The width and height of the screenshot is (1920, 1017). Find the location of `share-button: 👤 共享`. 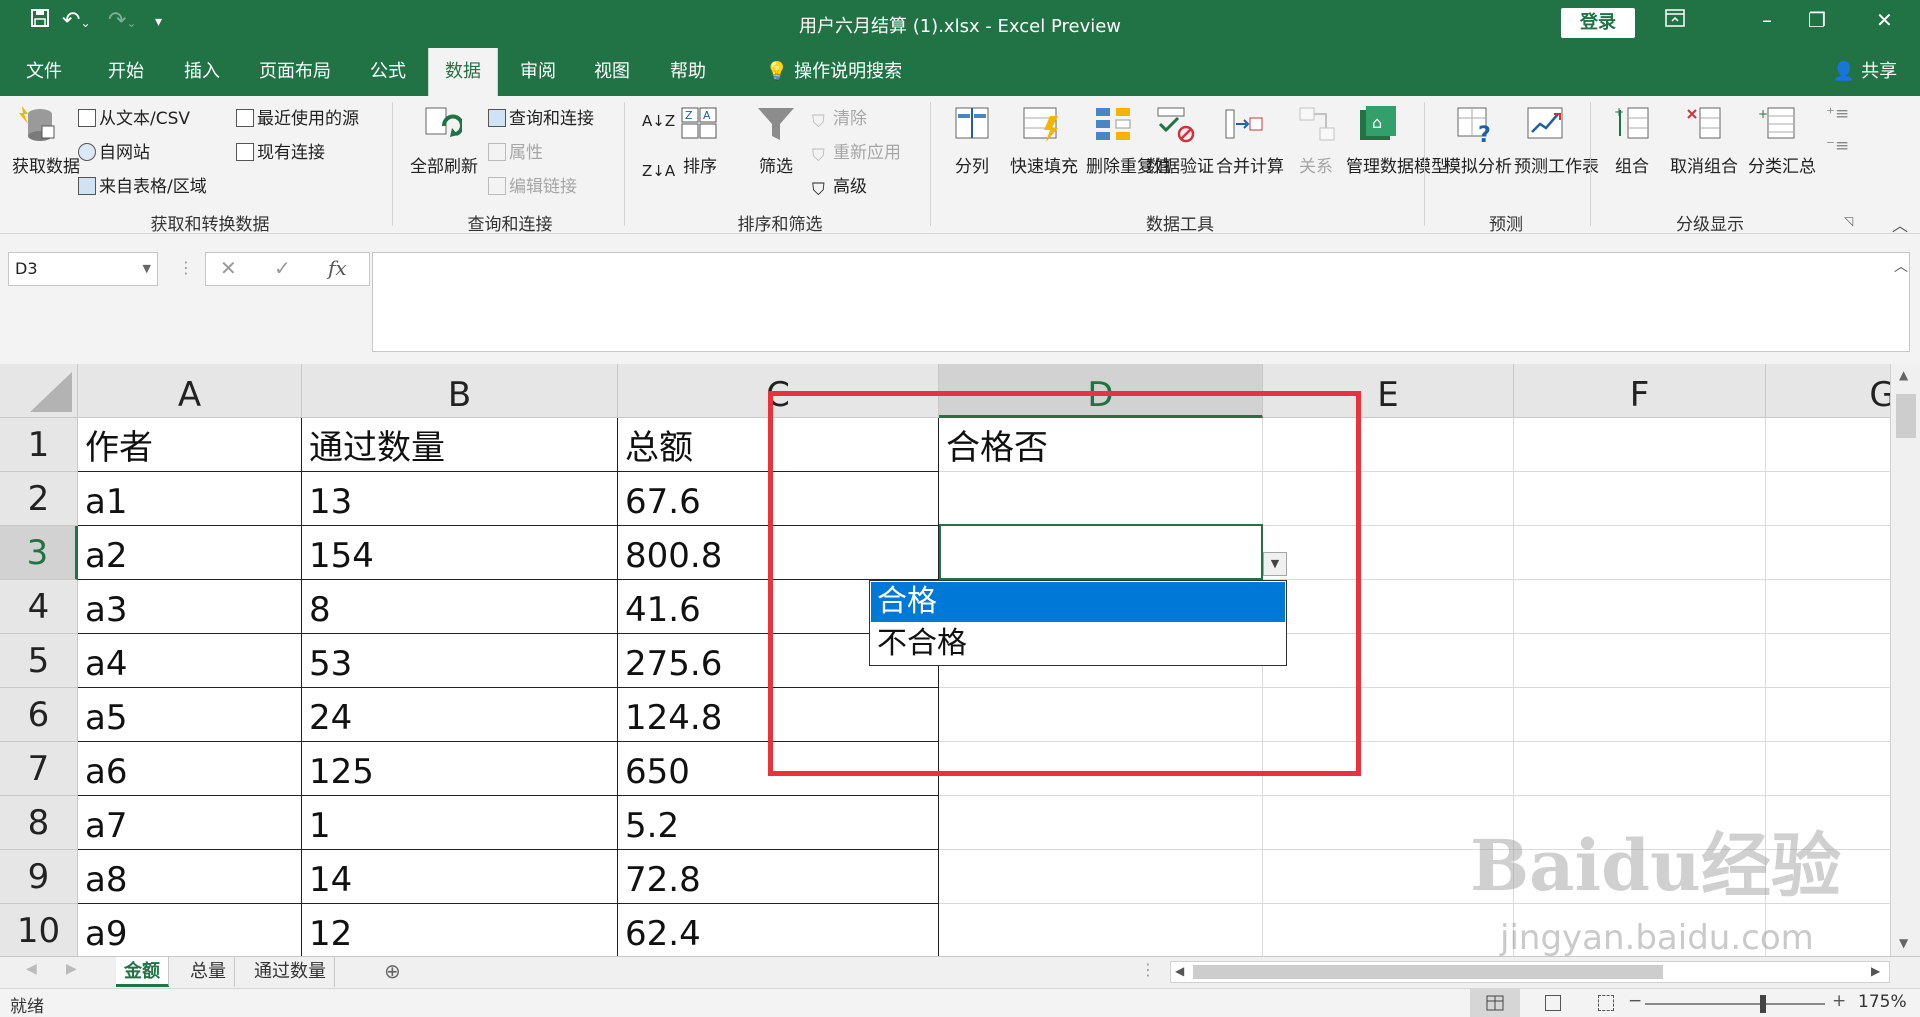

share-button: 👤 共享 is located at coordinates (1865, 72).